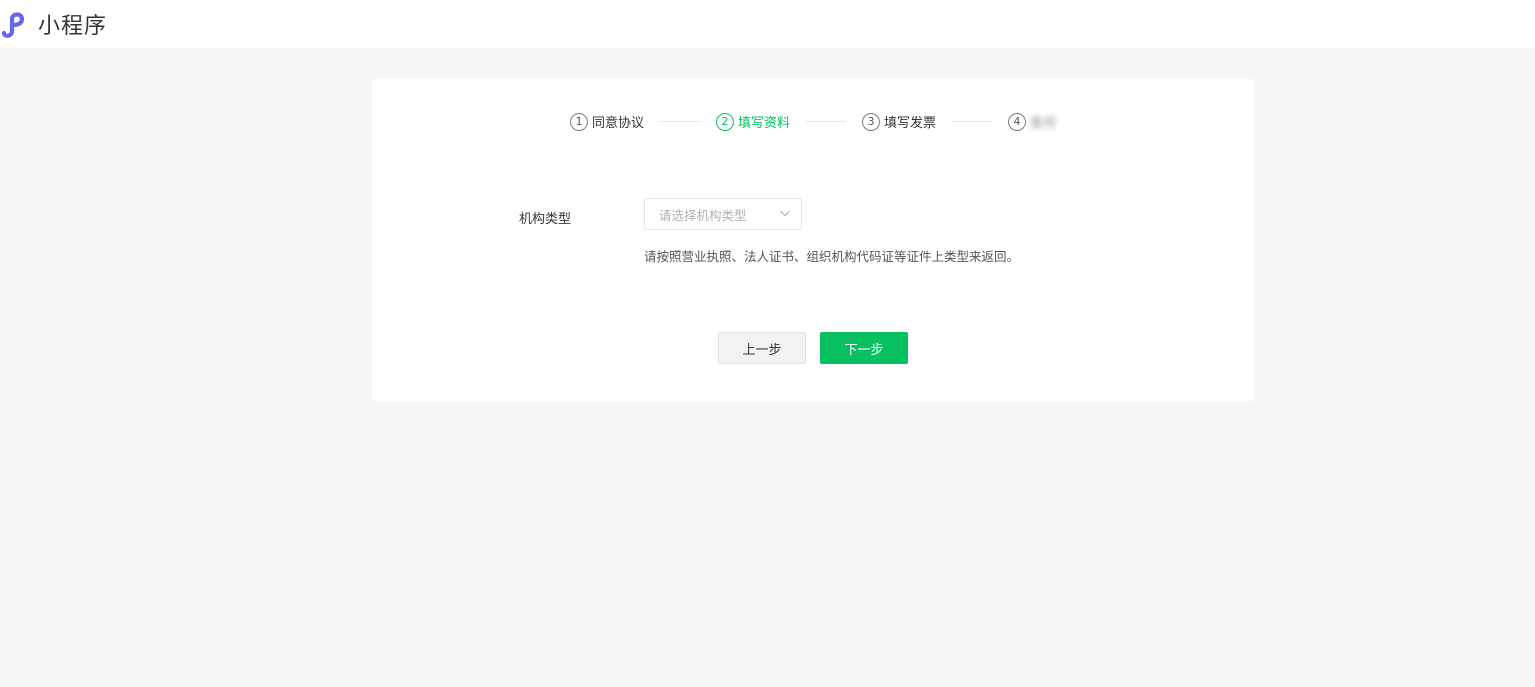 This screenshot has height=687, width=1535. What do you see at coordinates (1017, 121) in the screenshot?
I see `step-4-number: 4` at bounding box center [1017, 121].